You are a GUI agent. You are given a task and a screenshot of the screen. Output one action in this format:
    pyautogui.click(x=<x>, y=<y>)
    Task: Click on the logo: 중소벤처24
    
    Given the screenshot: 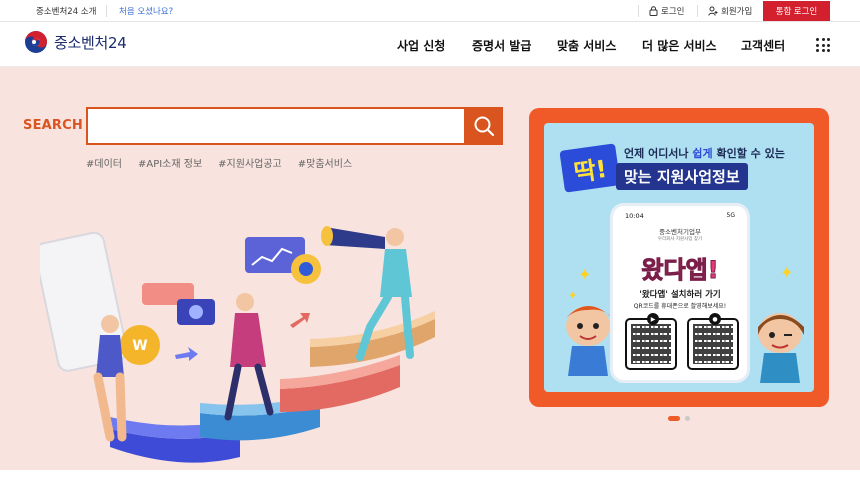 What is the action you would take?
    pyautogui.click(x=75, y=42)
    